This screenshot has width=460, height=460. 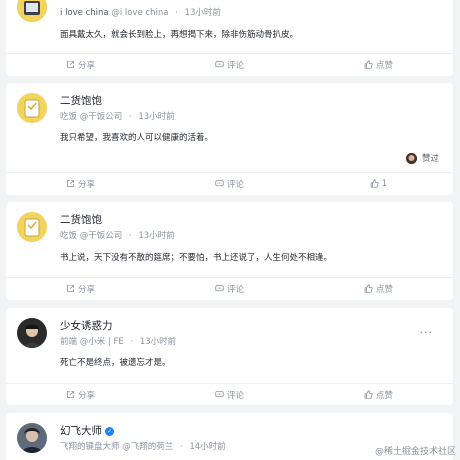 What do you see at coordinates (117, 447) in the screenshot?
I see `author-role: 飞翔的键盘大师 @飞翔的荷兰` at bounding box center [117, 447].